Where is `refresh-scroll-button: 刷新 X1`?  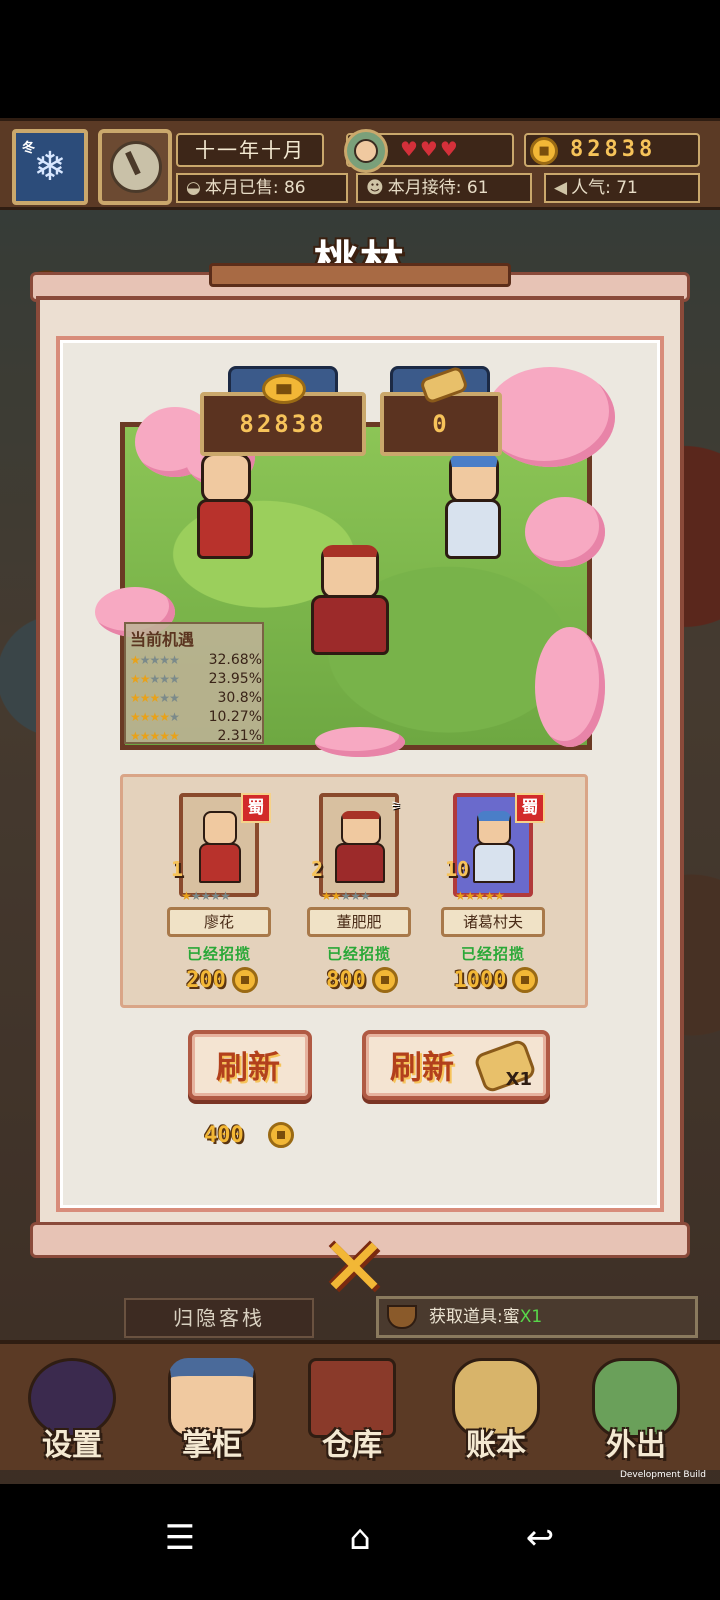 refresh-scroll-button: 刷新 X1 is located at coordinates (456, 1065).